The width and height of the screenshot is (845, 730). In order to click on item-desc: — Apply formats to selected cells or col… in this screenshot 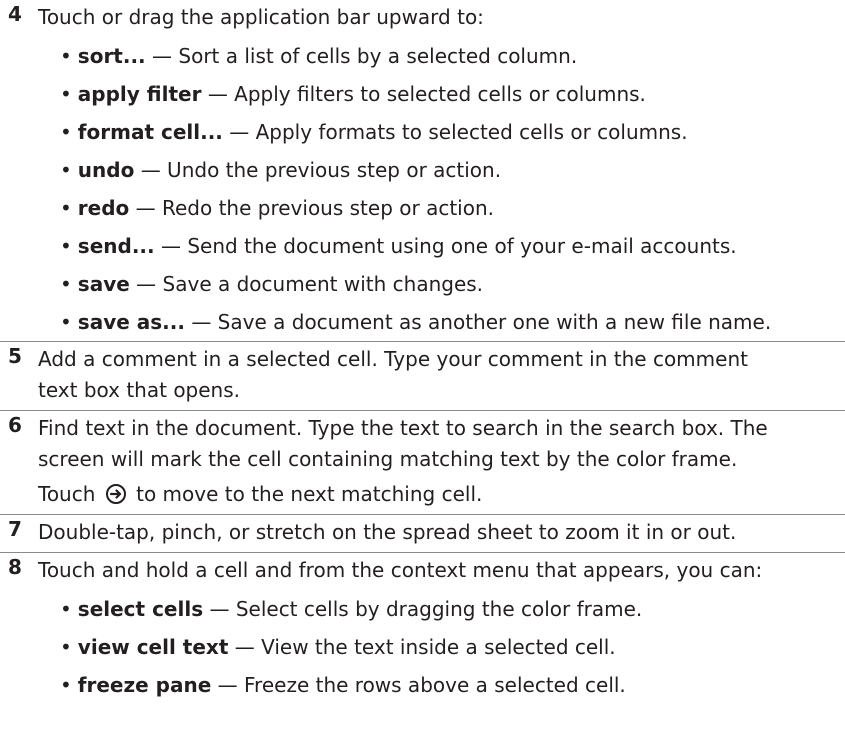, I will do `click(458, 132)`.